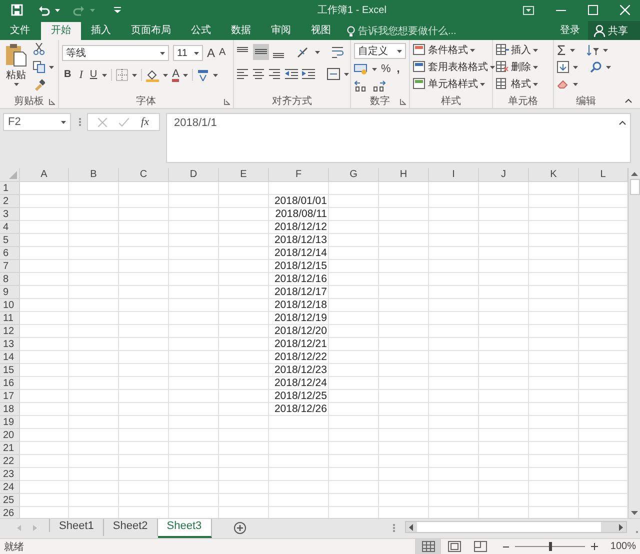 This screenshot has height=554, width=640. What do you see at coordinates (10, 487) in the screenshot?
I see `row-header: 24` at bounding box center [10, 487].